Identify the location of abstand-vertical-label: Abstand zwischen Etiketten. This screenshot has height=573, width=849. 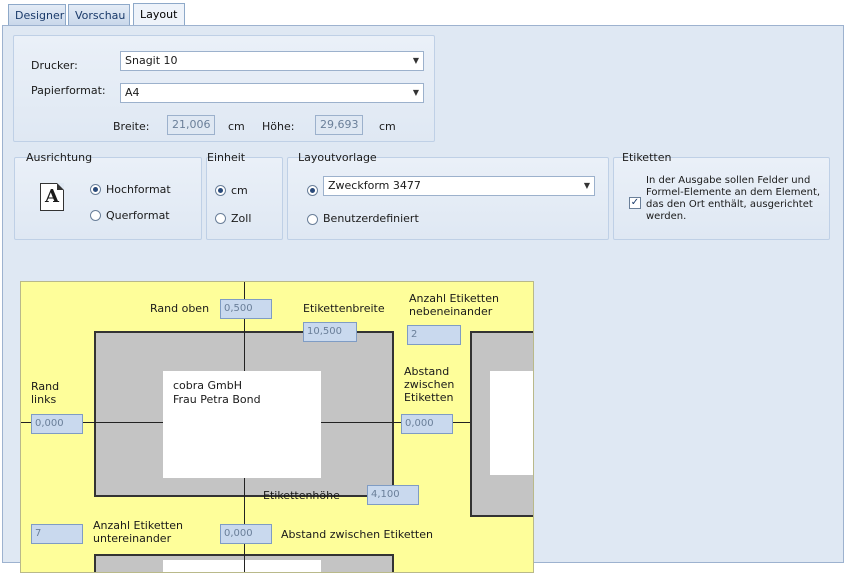
(357, 534).